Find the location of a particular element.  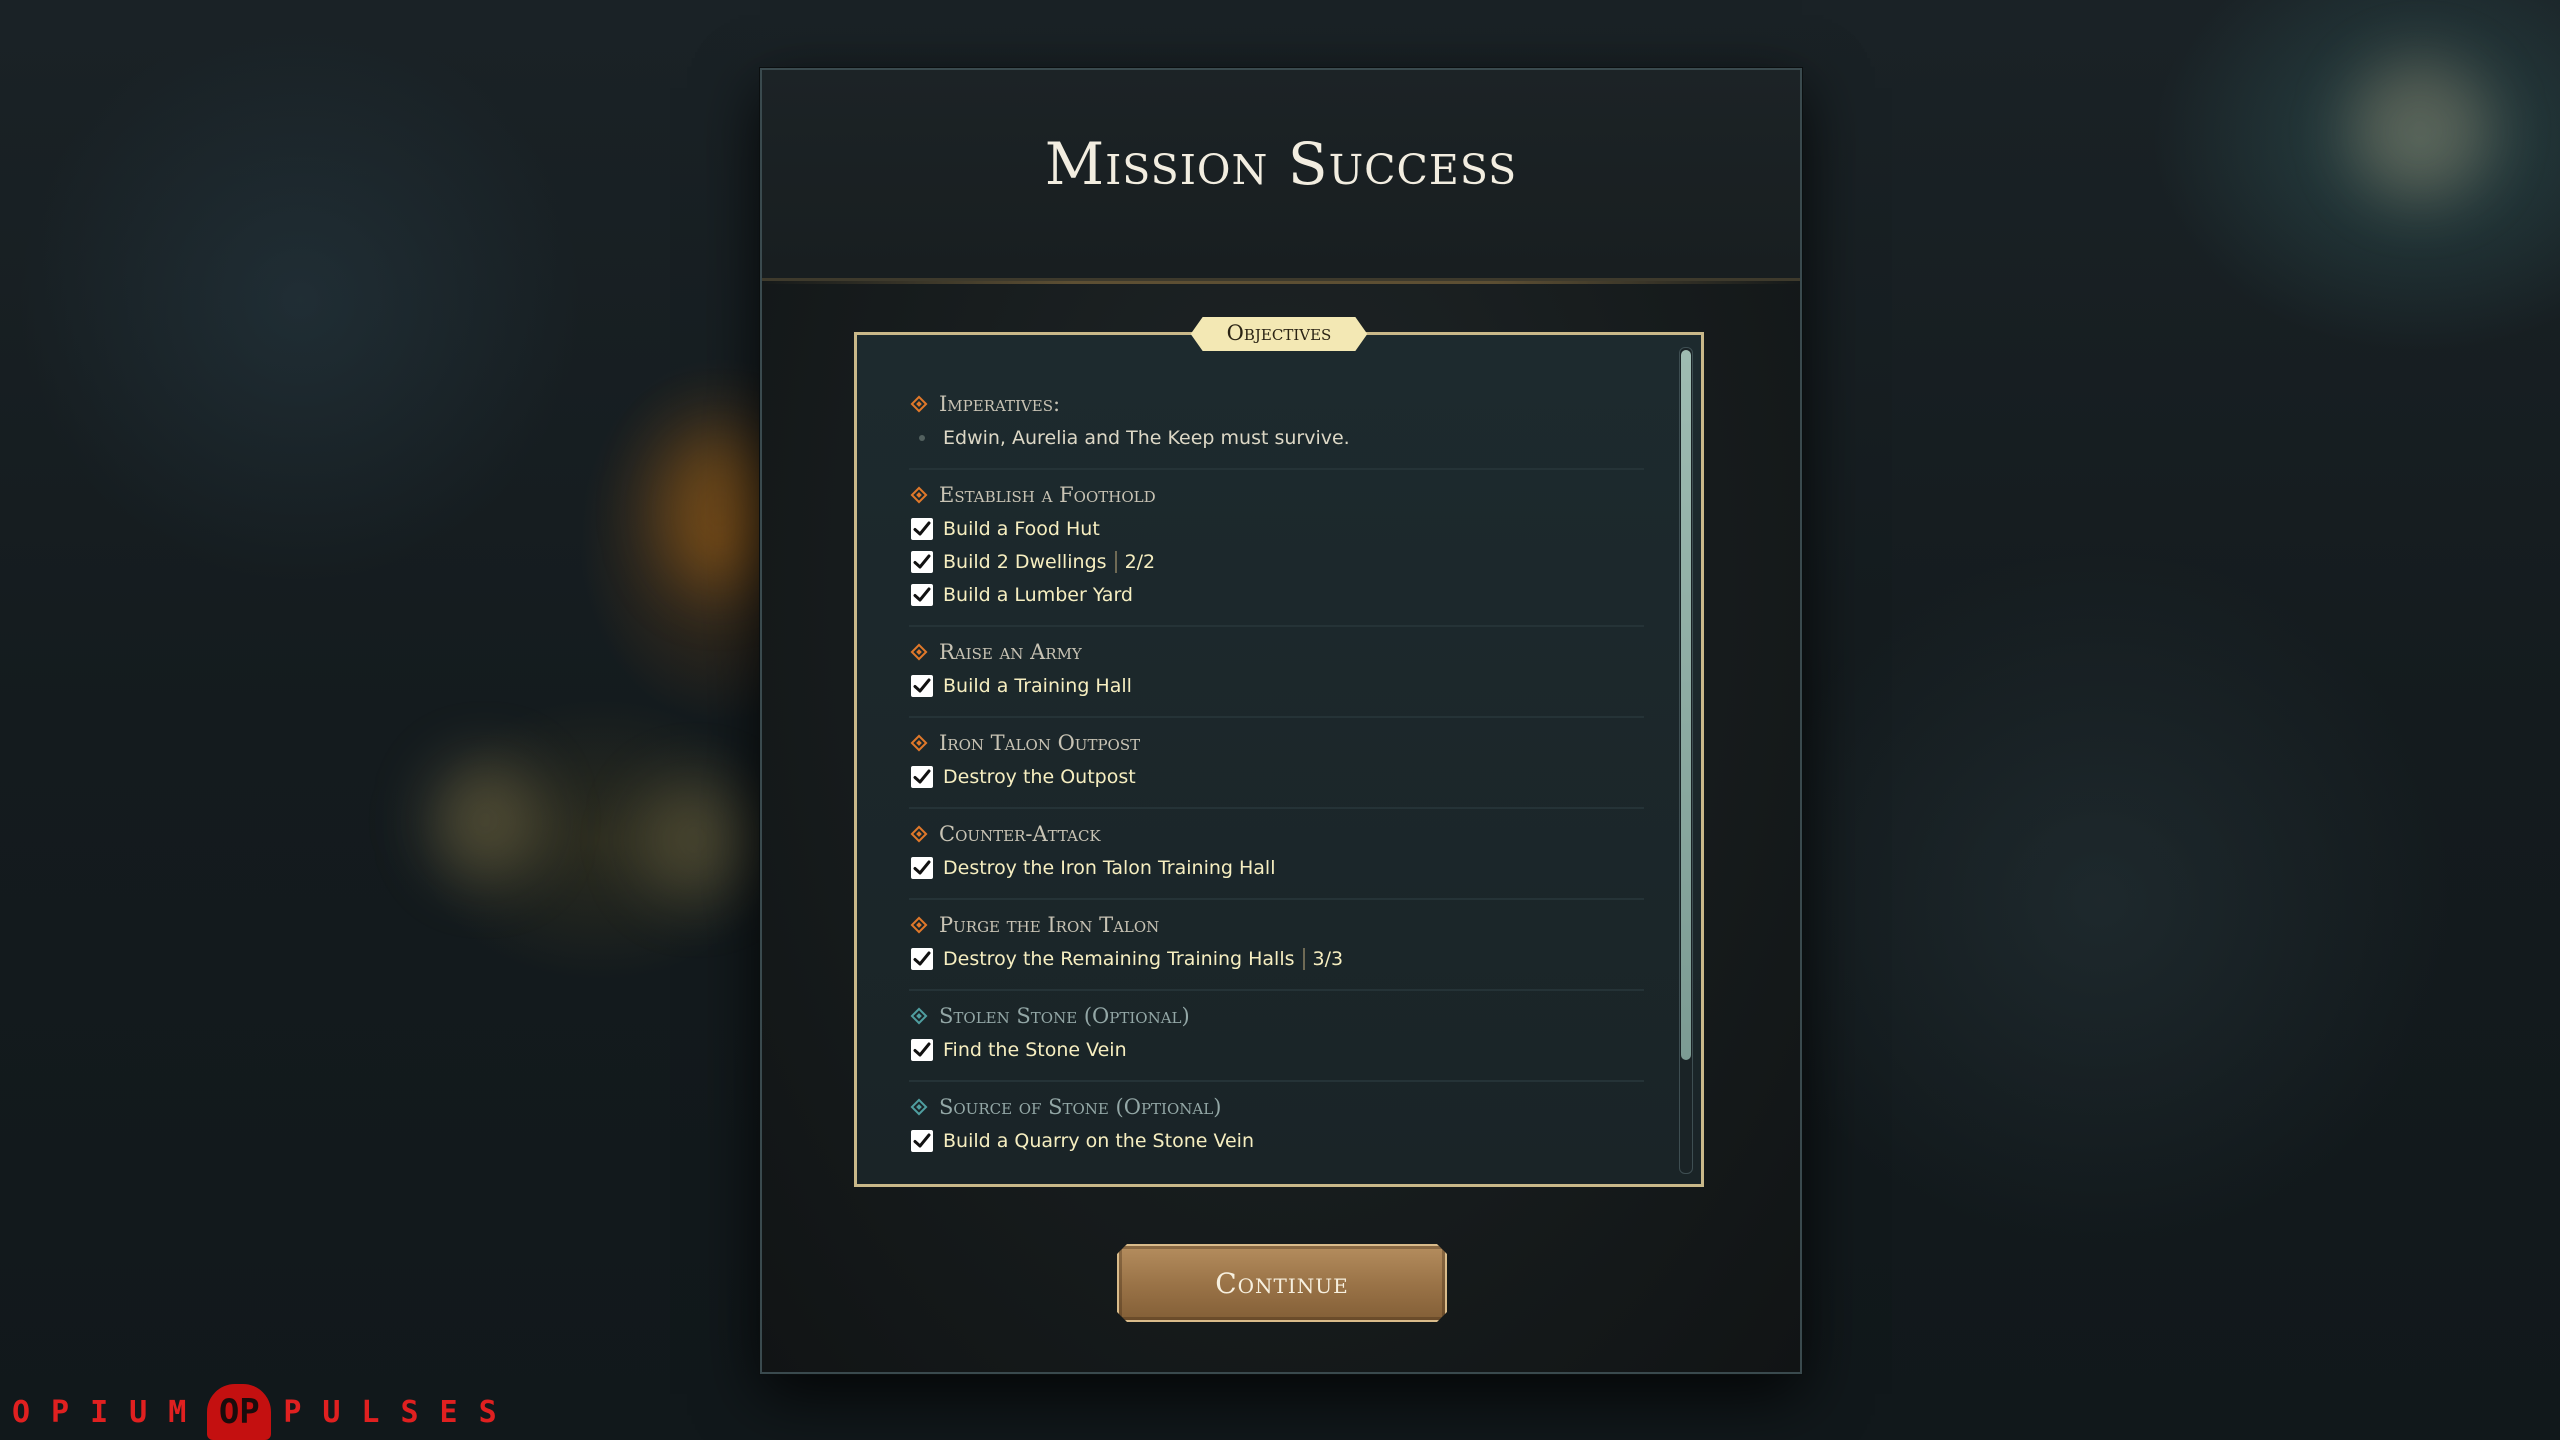

objective-group-header: Raise an Army is located at coordinates (1276, 652).